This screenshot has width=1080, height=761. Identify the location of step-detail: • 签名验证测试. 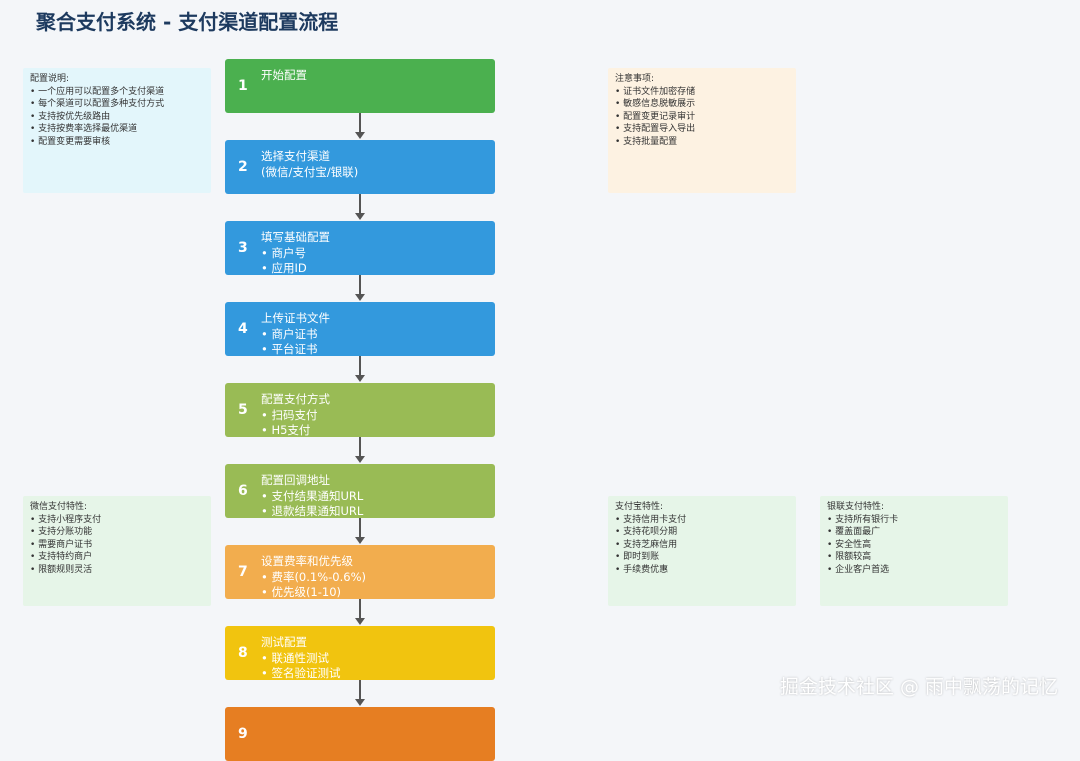
(301, 673).